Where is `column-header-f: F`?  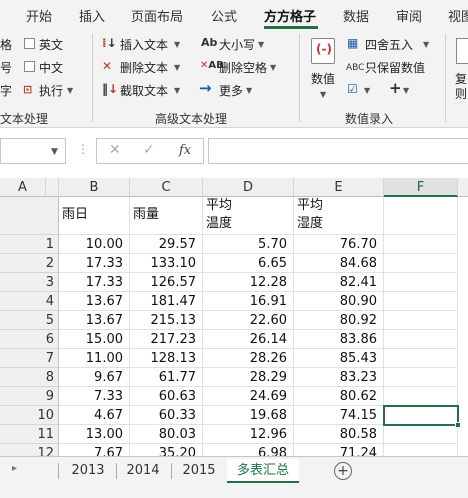
column-header-f: F is located at coordinates (421, 187).